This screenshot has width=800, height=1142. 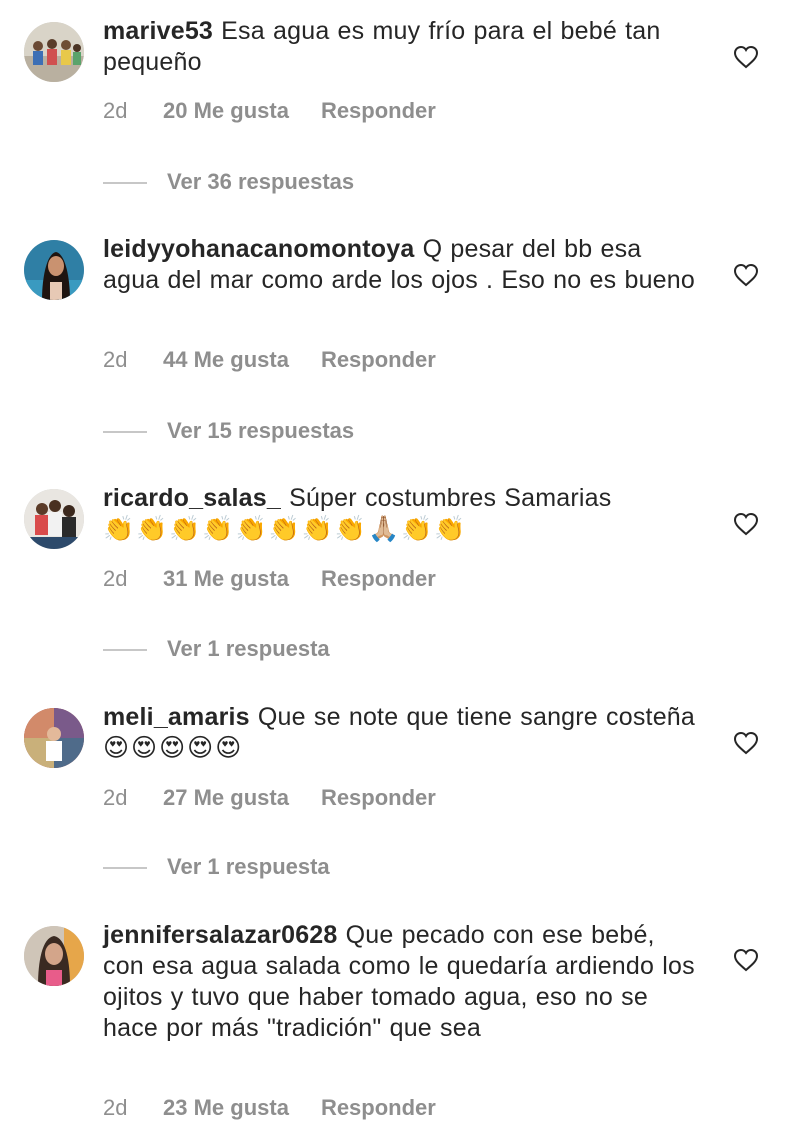 I want to click on likes-count: 44 Me gusta, so click(x=226, y=360).